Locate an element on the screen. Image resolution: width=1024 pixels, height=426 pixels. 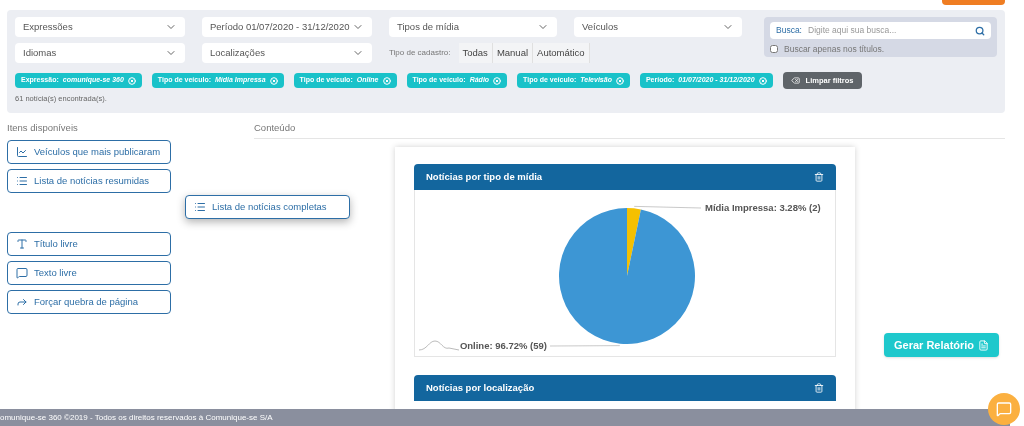
chat-icon is located at coordinates (1004, 409).